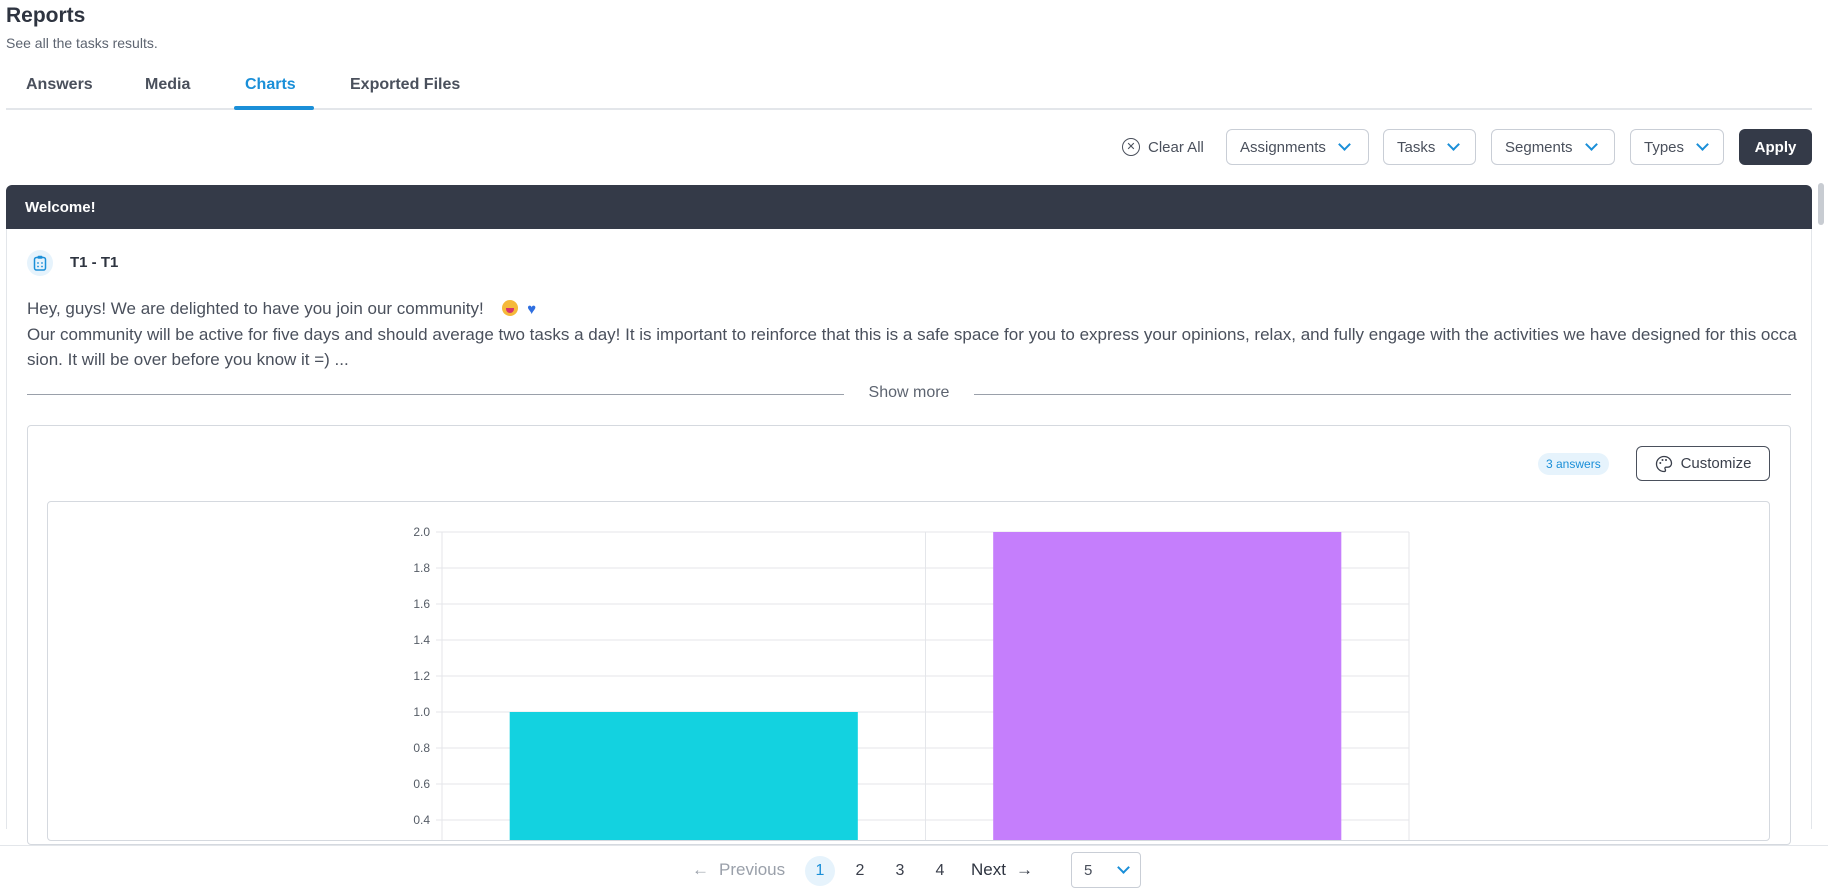 The image size is (1828, 892). I want to click on tasks-dropdown: Tasks, so click(1429, 147).